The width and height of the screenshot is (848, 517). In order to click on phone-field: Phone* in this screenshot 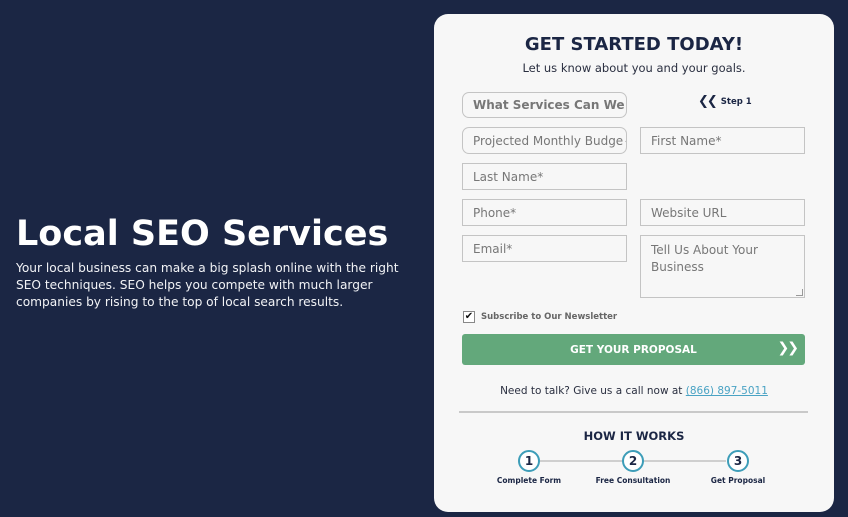, I will do `click(544, 212)`.